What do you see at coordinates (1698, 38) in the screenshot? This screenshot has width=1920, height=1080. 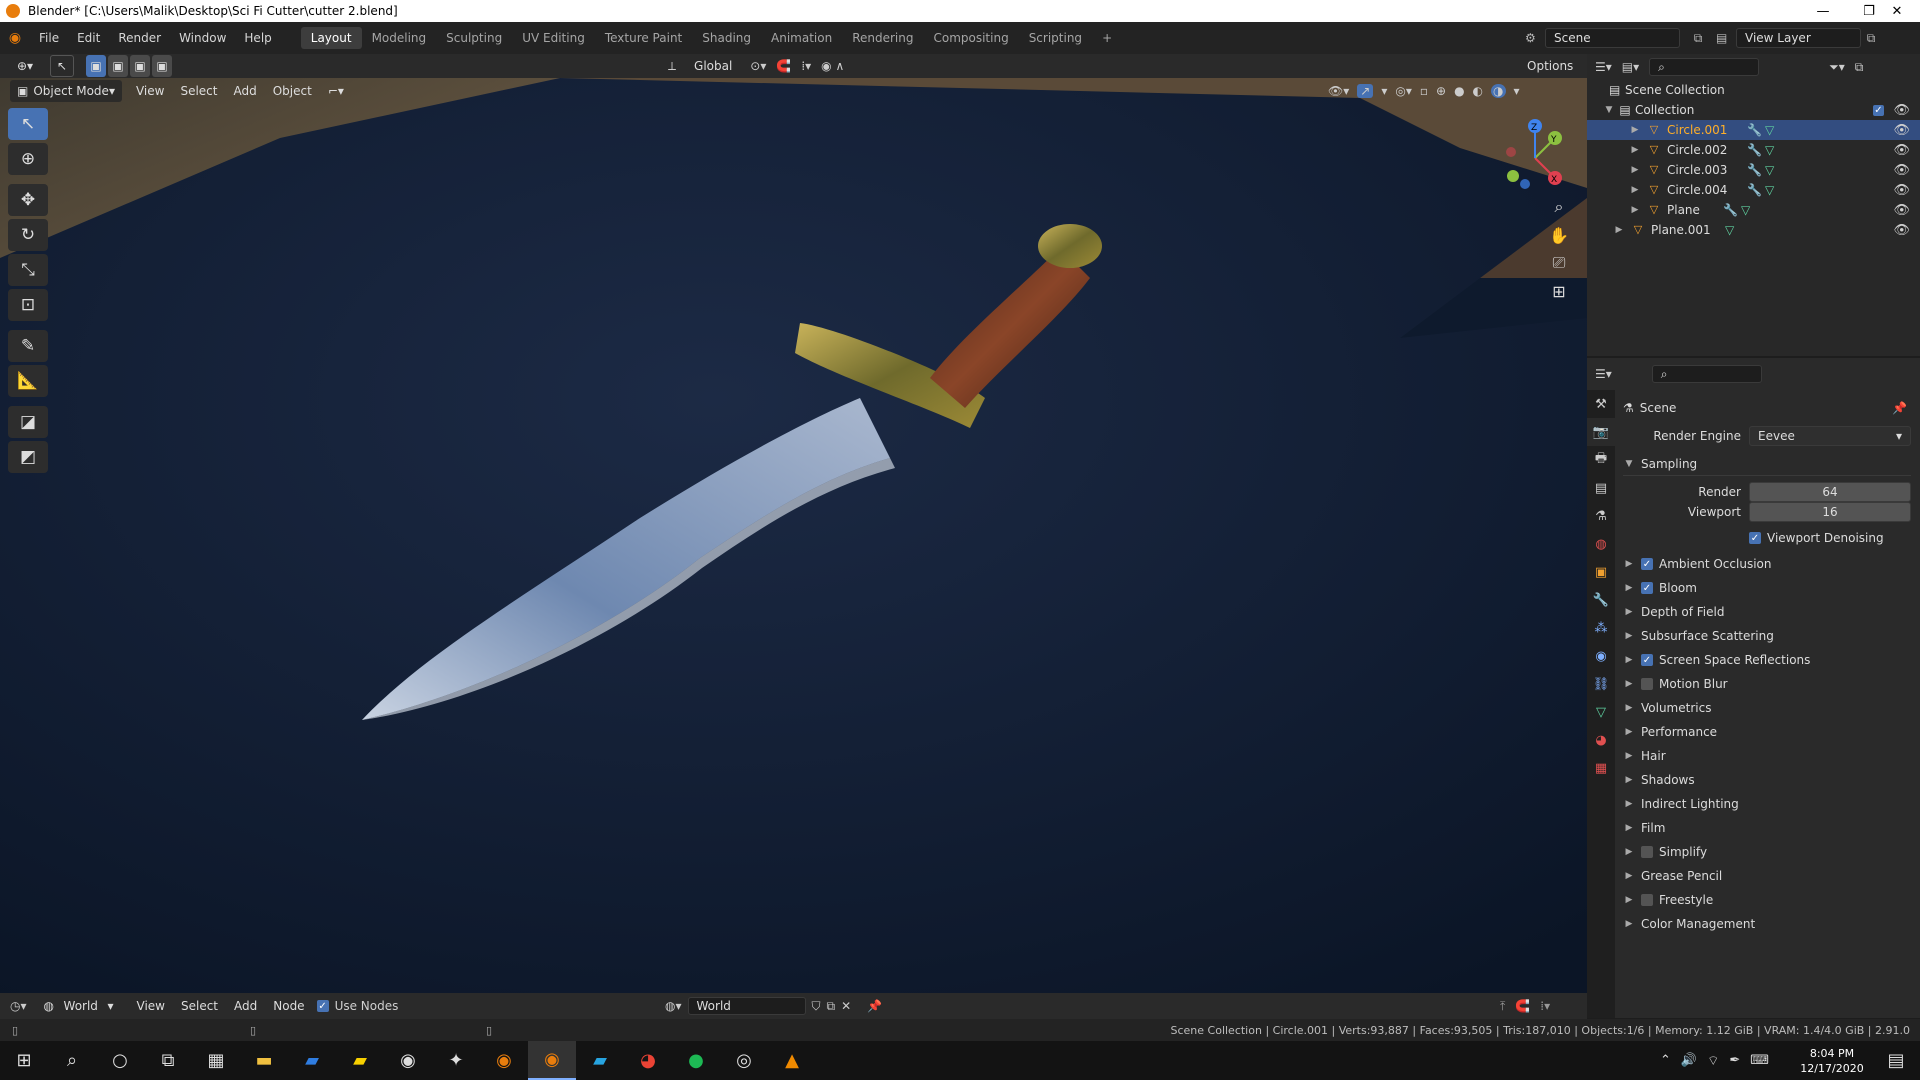 I see `new-scene-icon: ⧉` at bounding box center [1698, 38].